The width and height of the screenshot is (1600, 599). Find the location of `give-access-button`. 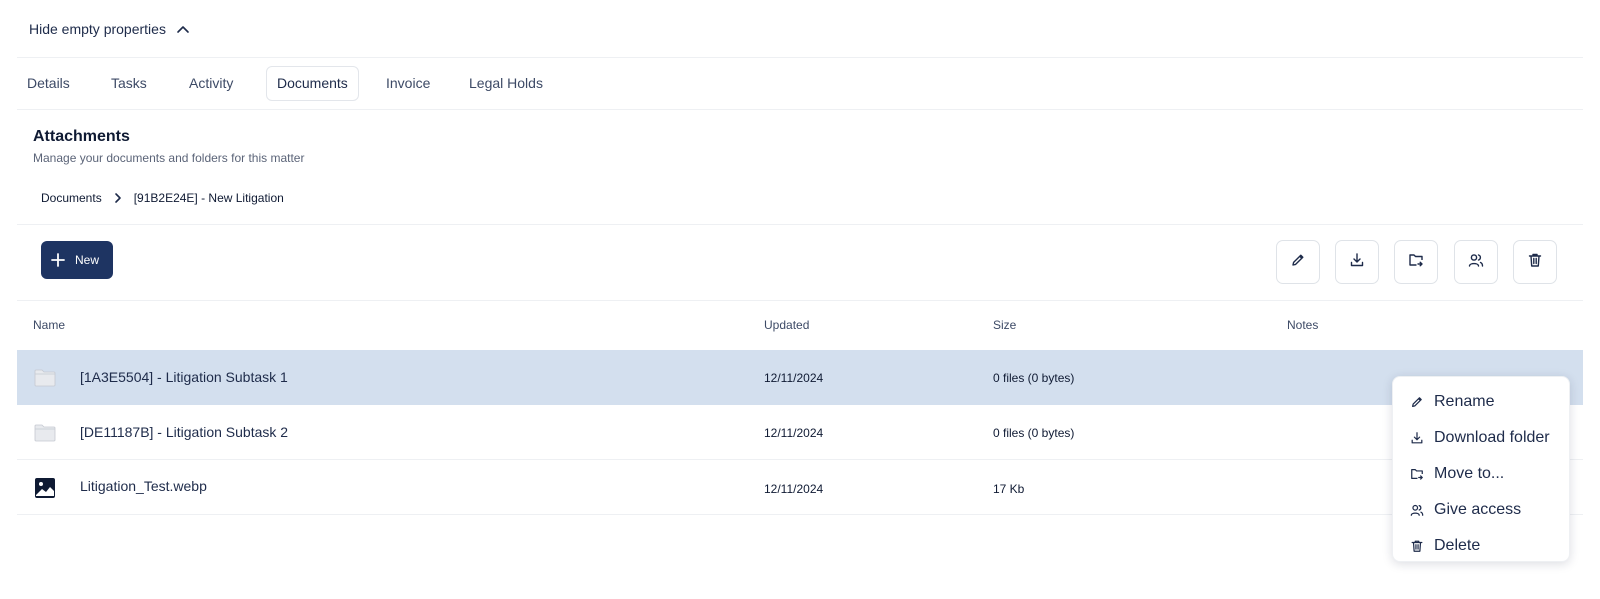

give-access-button is located at coordinates (1476, 262).